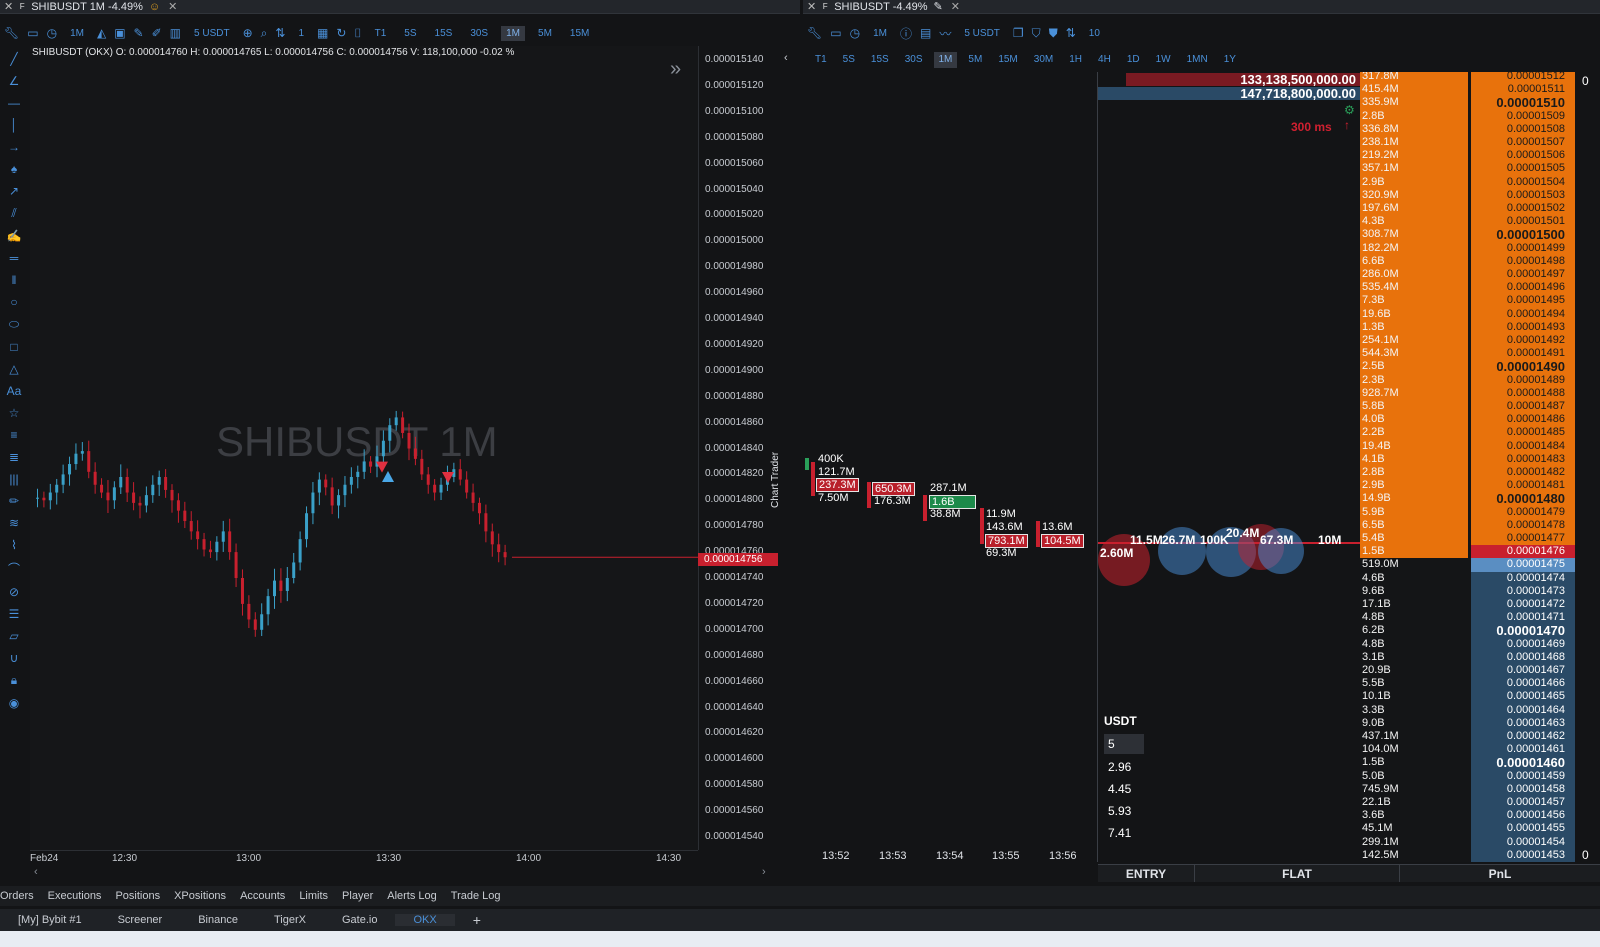  Describe the element at coordinates (1043, 60) in the screenshot. I see `tf-30m: 30M` at that location.